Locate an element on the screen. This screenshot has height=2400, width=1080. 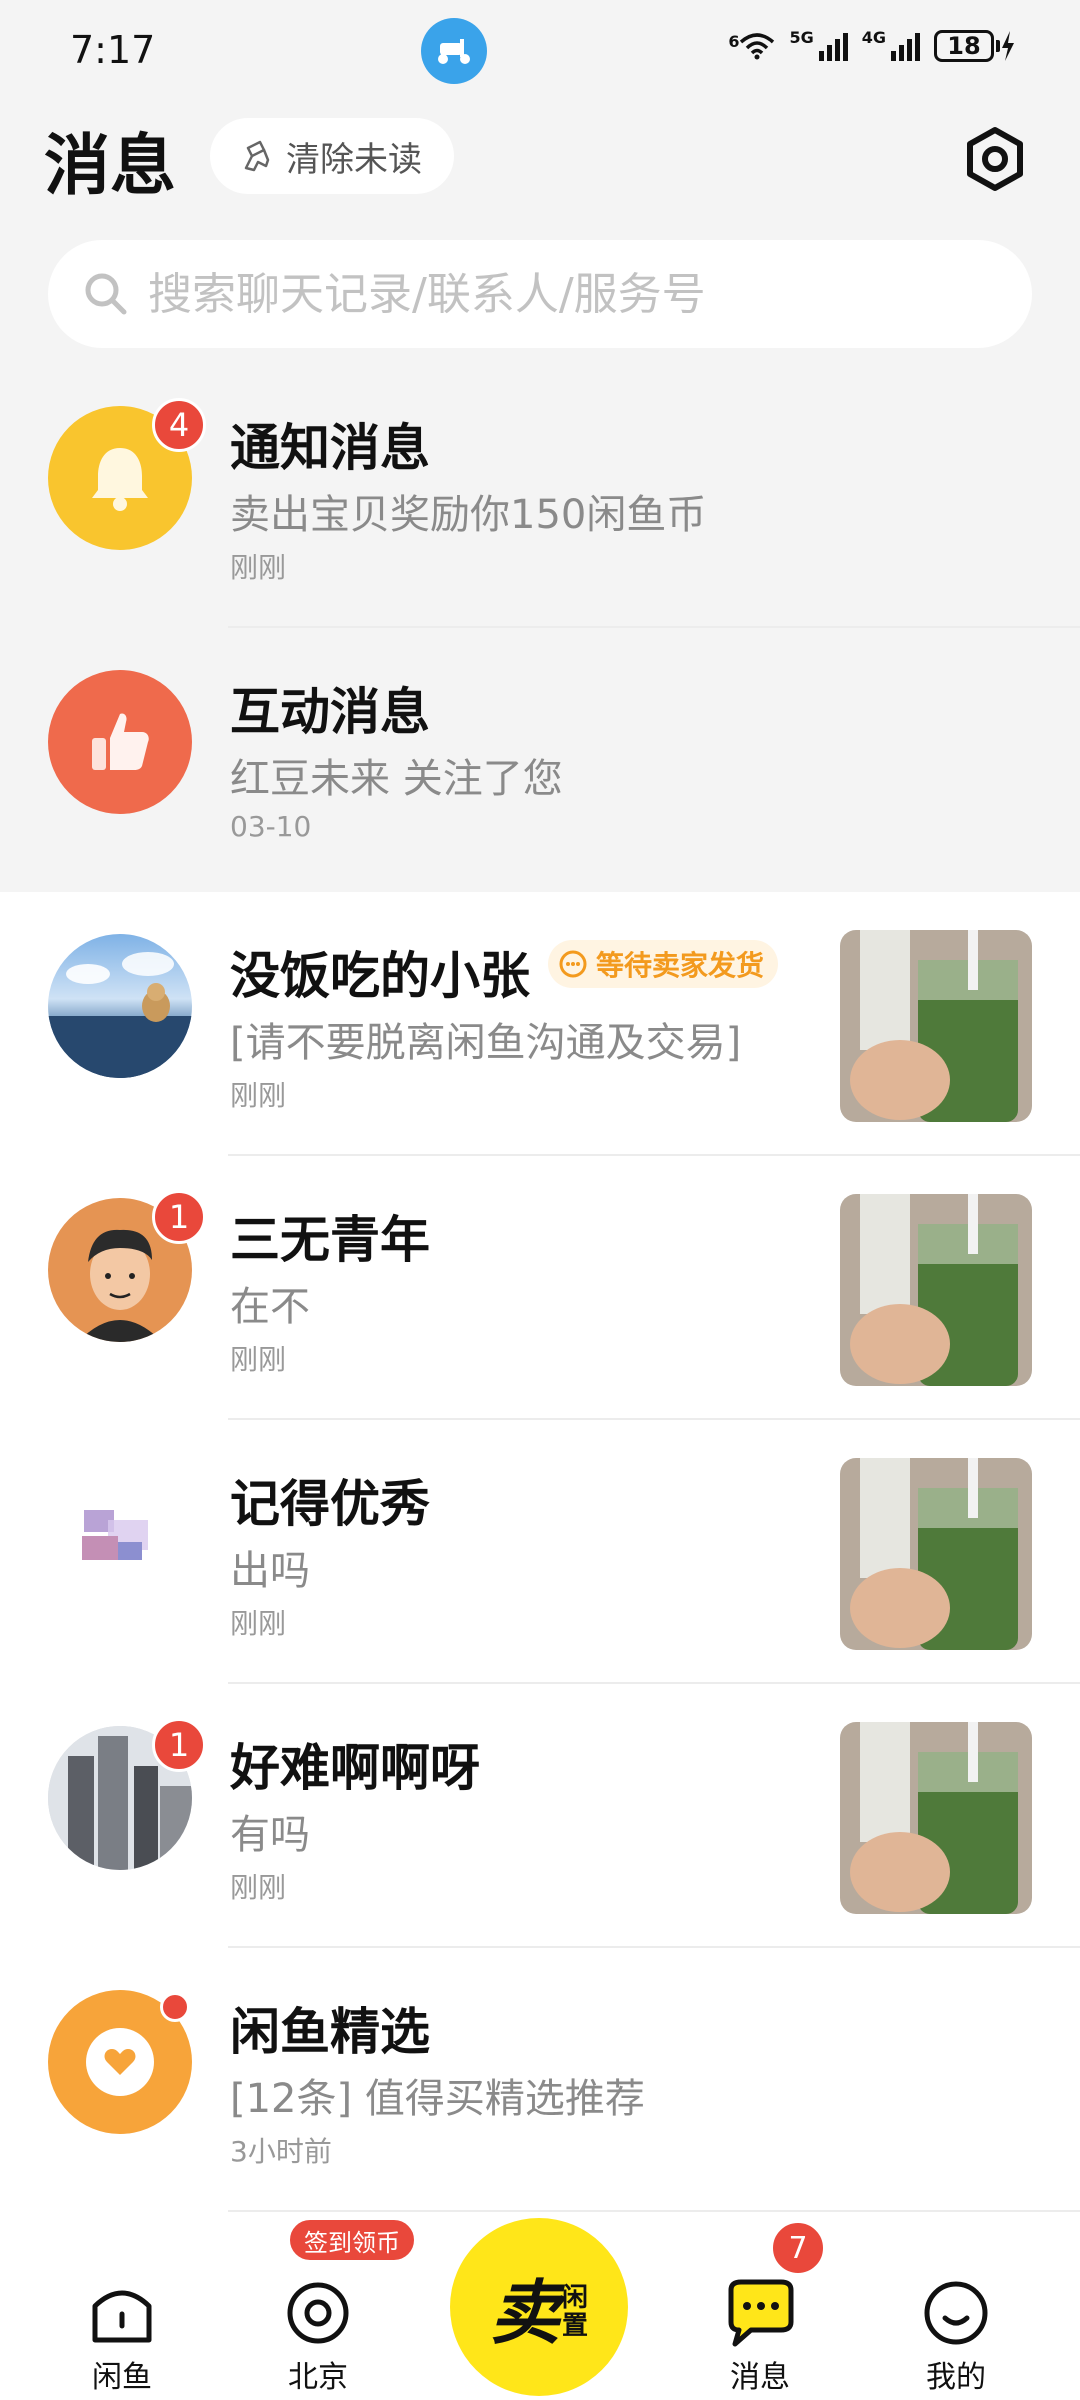
row-name: 好难啊啊呀 is located at coordinates (355, 1768).